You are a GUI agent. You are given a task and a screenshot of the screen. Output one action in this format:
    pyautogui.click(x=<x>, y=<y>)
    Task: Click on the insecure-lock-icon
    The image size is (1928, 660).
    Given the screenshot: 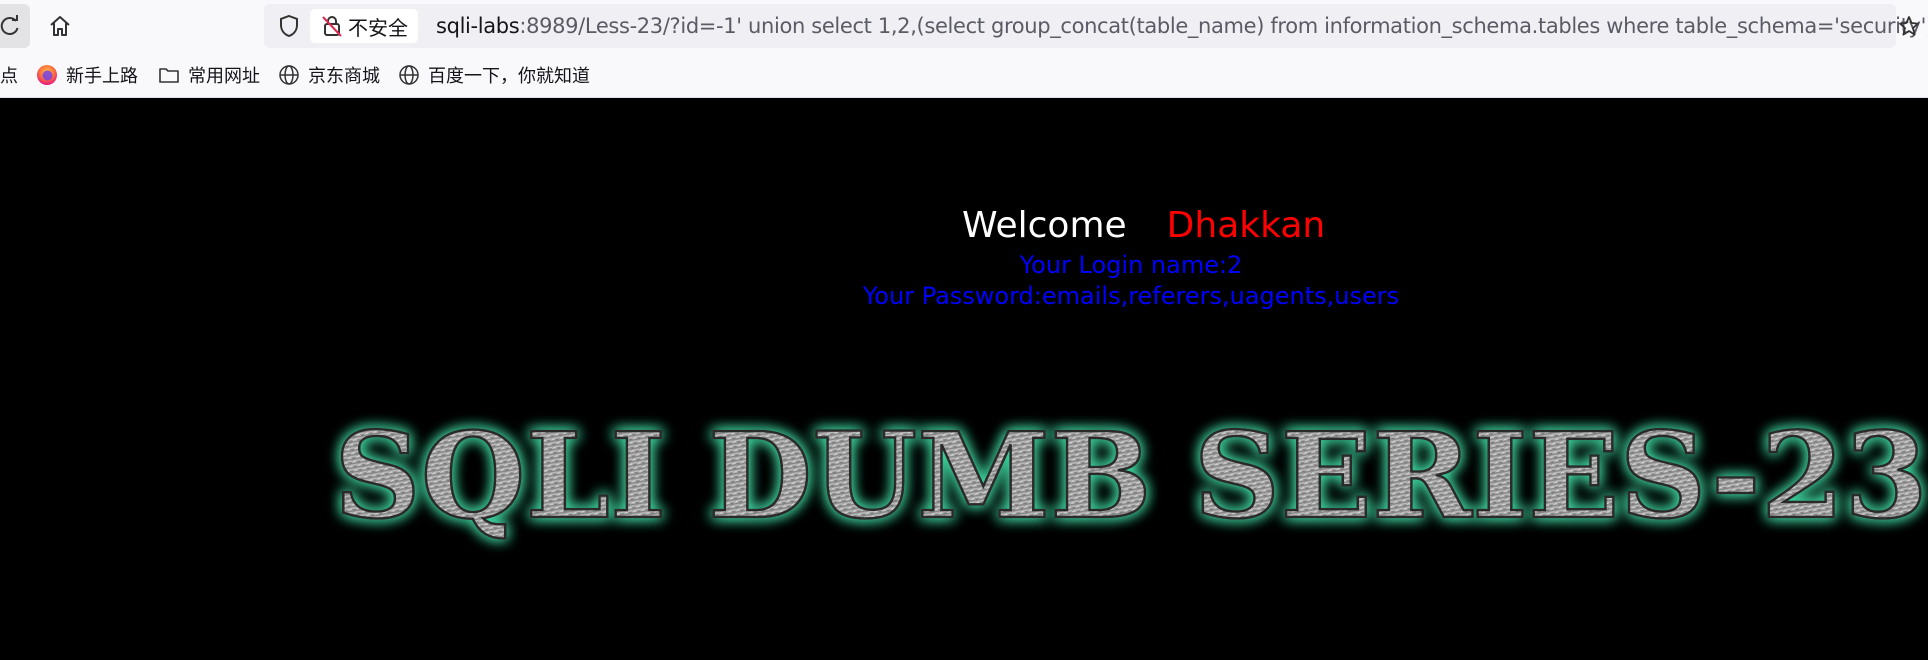 What is the action you would take?
    pyautogui.click(x=332, y=26)
    